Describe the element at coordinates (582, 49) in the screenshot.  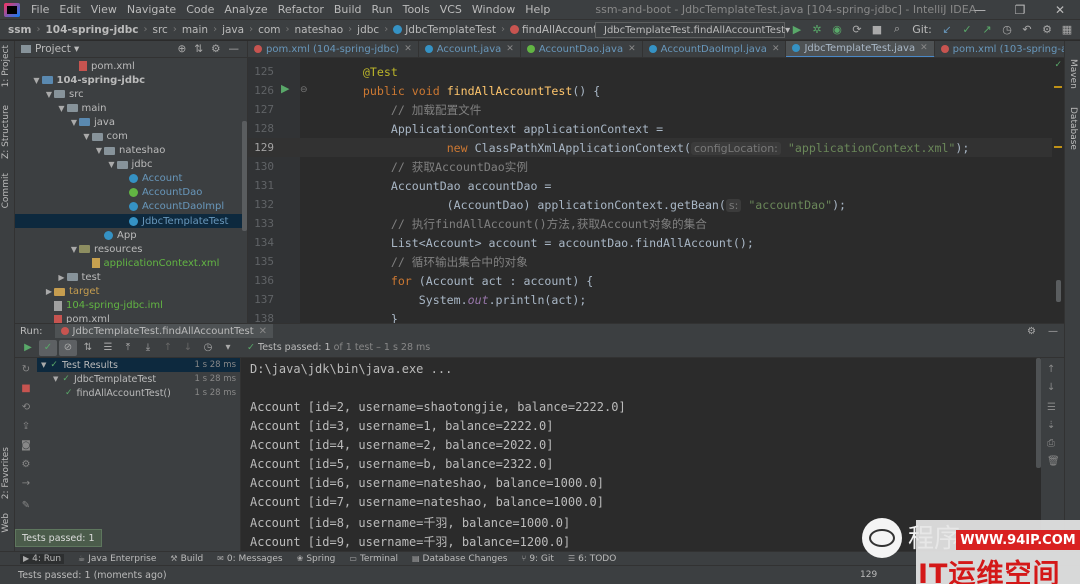
I see `editor-tab: AccountDao.java ✕` at that location.